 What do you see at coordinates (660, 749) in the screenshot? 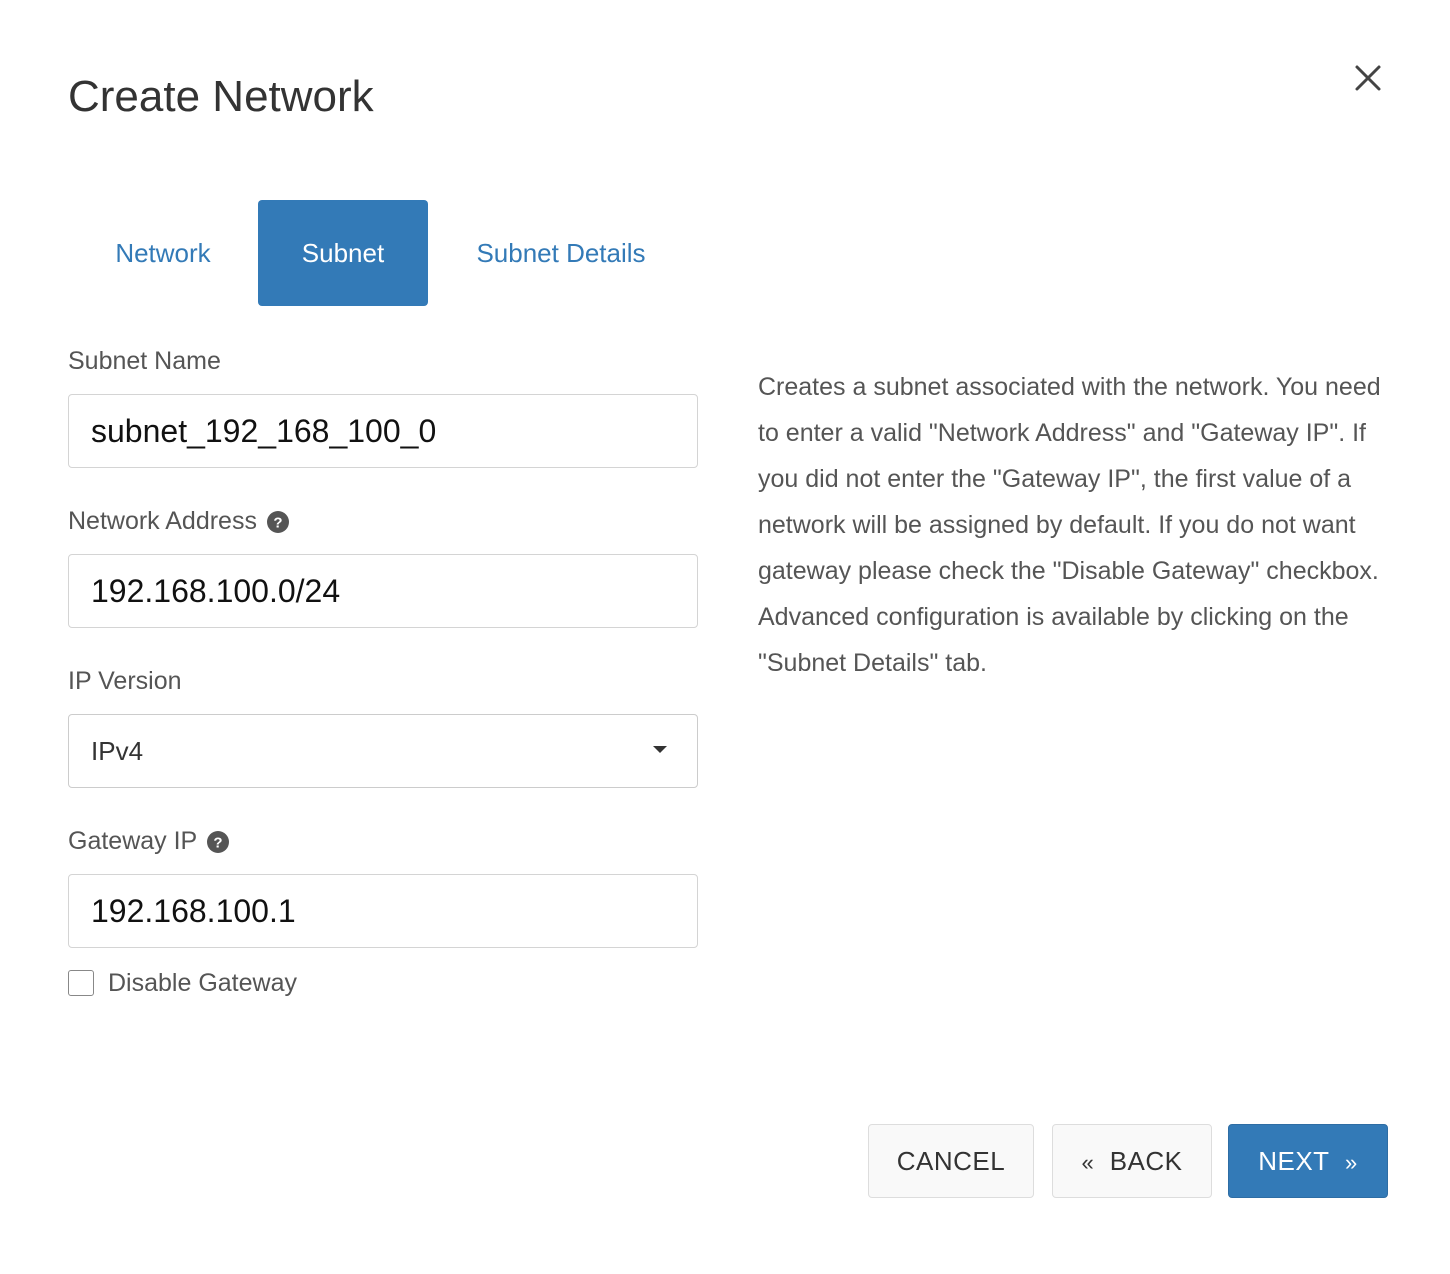
I see `chevron-down-icon` at bounding box center [660, 749].